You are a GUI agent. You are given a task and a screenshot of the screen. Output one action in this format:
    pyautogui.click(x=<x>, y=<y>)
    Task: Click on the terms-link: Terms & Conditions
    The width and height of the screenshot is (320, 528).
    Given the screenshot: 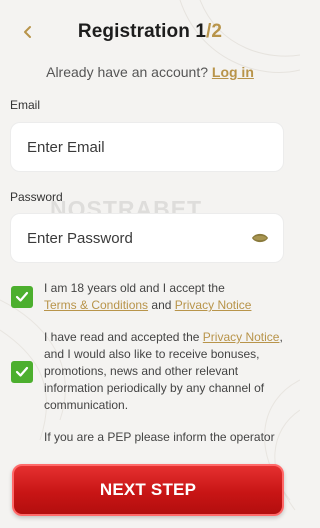 What is the action you would take?
    pyautogui.click(x=96, y=305)
    